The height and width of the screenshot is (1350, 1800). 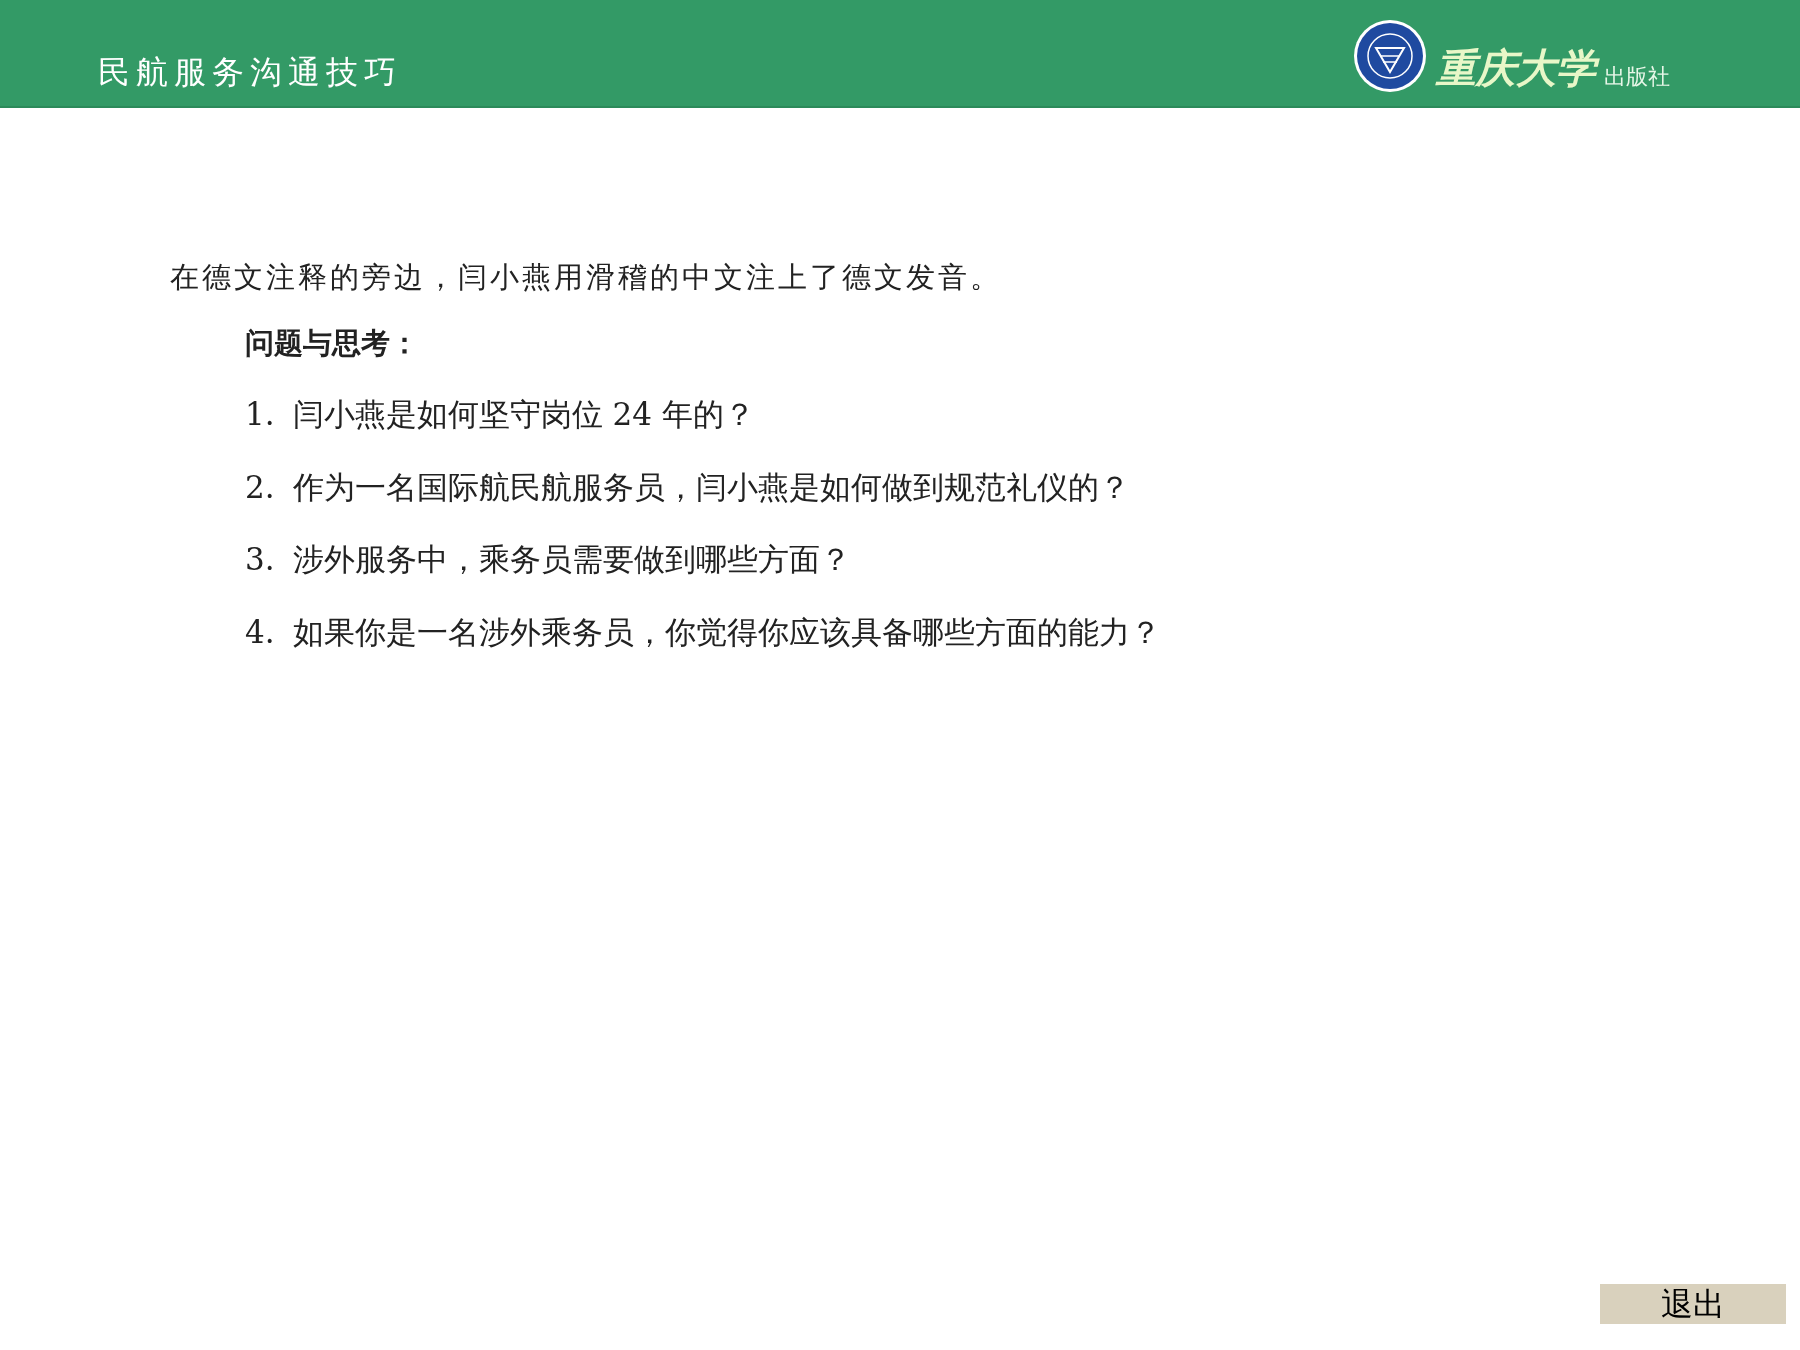 I want to click on question-number: 2., so click(x=260, y=487).